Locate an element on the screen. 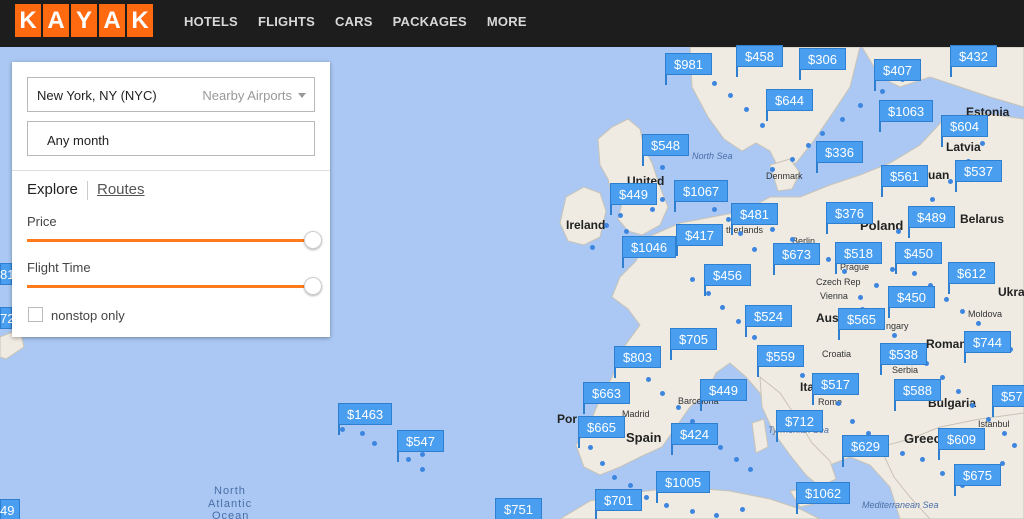 The height and width of the screenshot is (519, 1024). price-slider-thumb is located at coordinates (313, 240).